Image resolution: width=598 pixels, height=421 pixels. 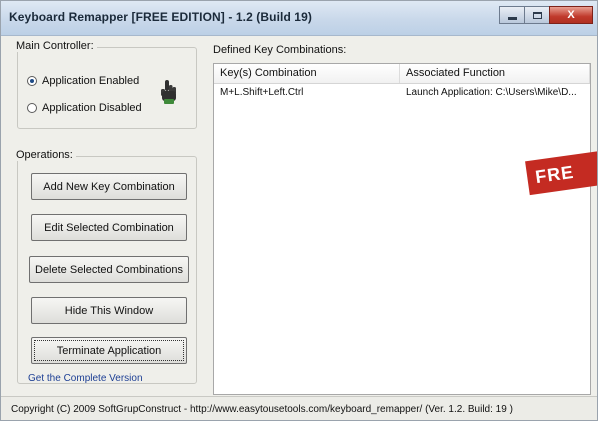 What do you see at coordinates (168, 92) in the screenshot?
I see `hand-pointer-icon` at bounding box center [168, 92].